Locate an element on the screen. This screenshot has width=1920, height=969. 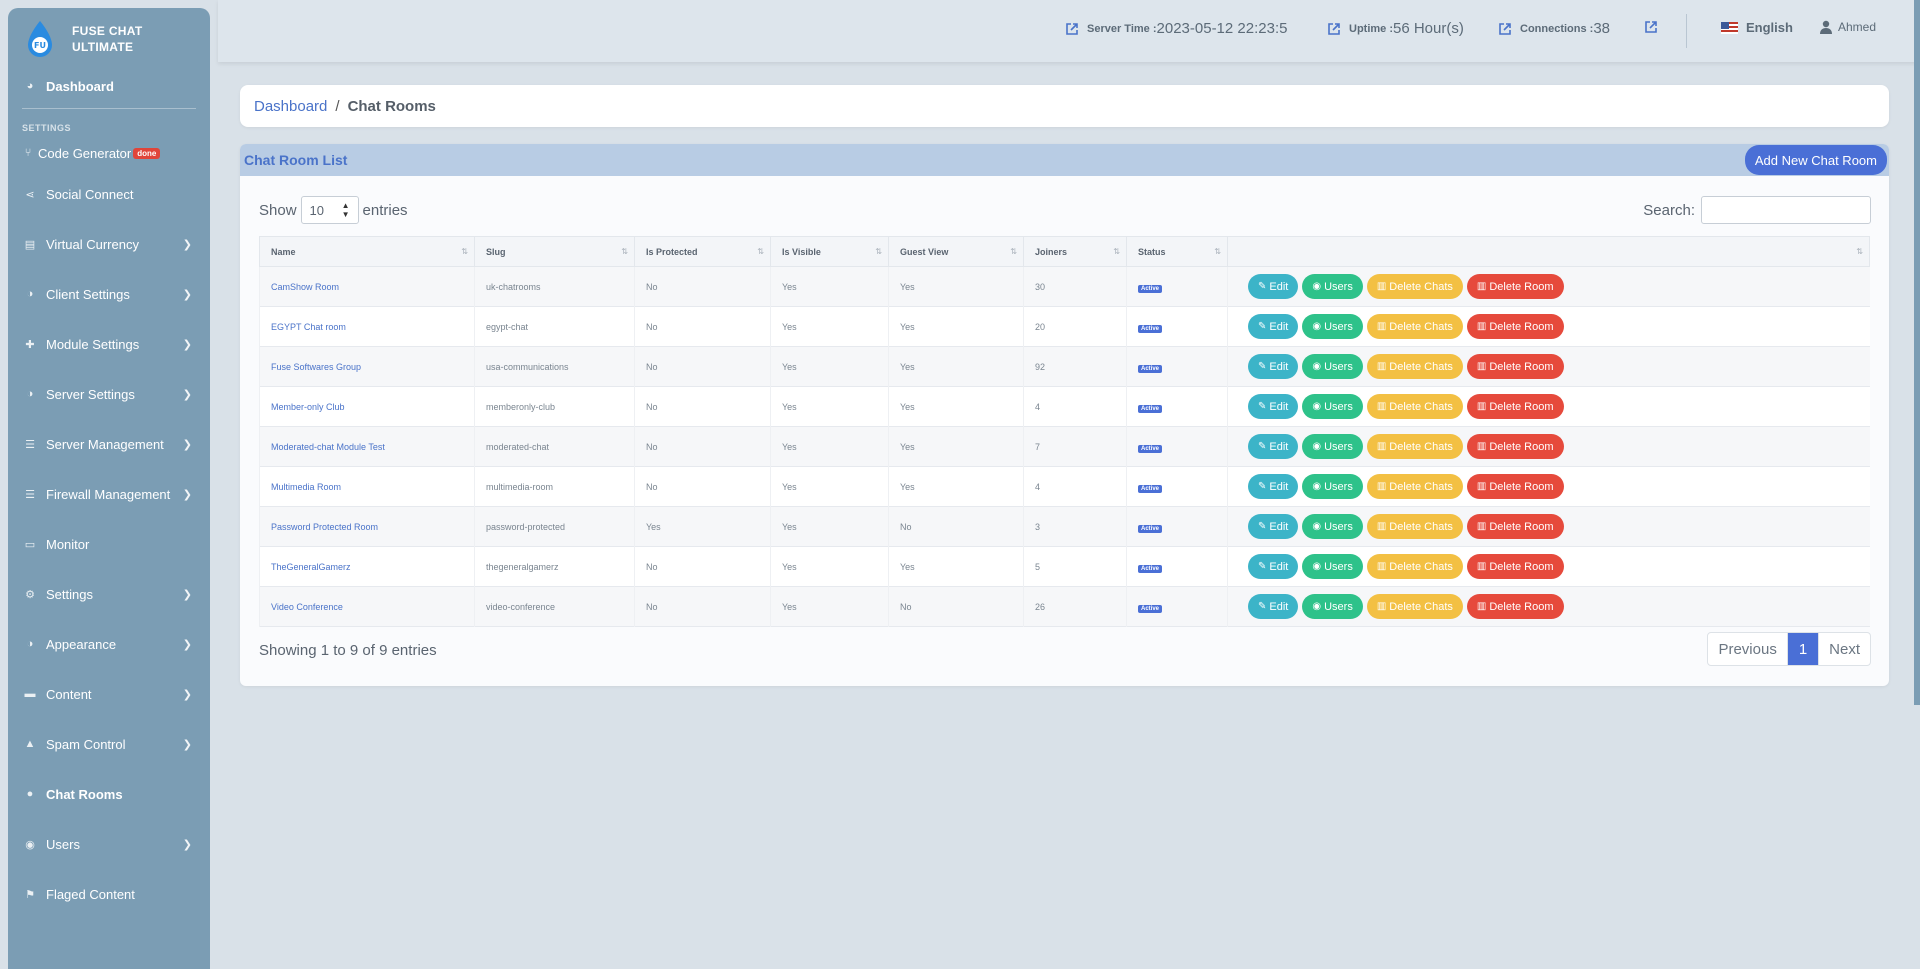
cell-name: EGYPT Chat room is located at coordinates (367, 326).